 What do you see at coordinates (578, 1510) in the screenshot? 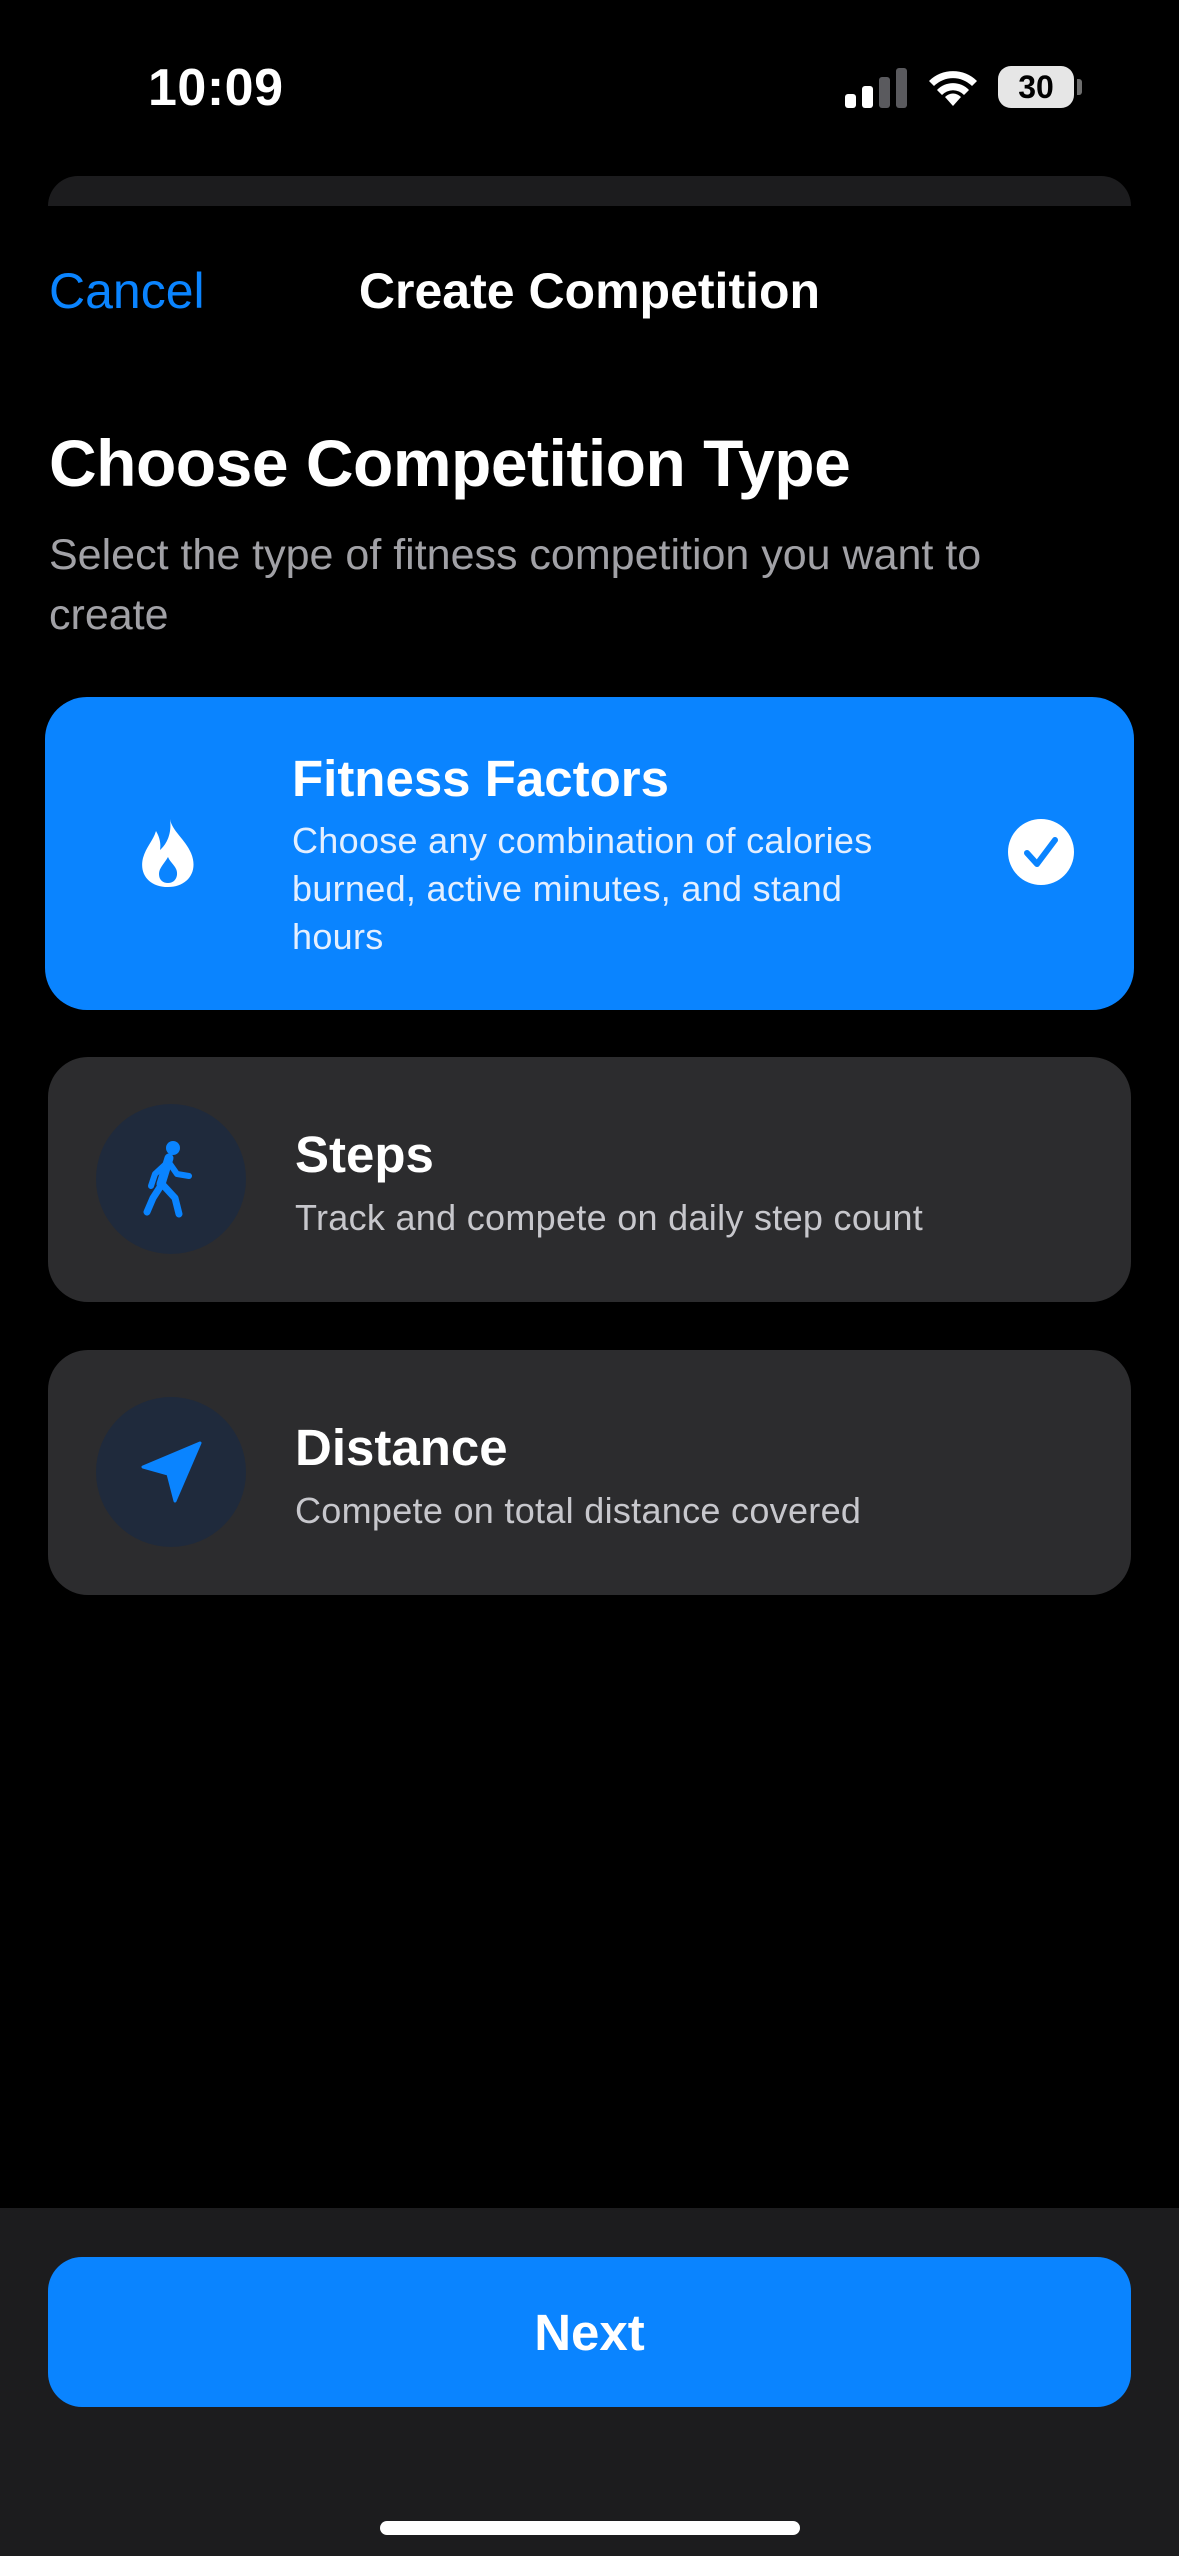
I see `option-description: Compete on total distance covered` at bounding box center [578, 1510].